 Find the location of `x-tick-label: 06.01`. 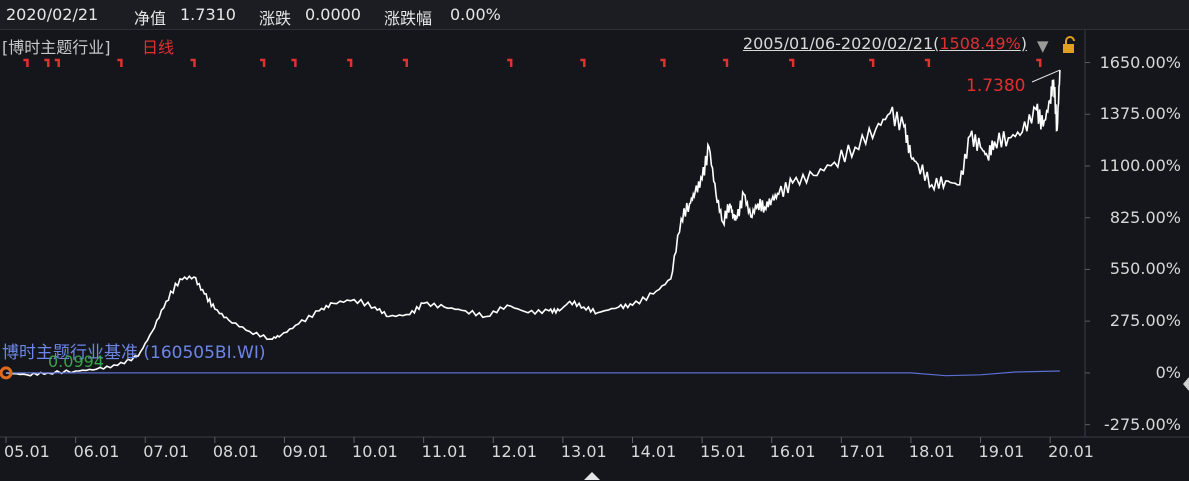

x-tick-label: 06.01 is located at coordinates (96, 451).